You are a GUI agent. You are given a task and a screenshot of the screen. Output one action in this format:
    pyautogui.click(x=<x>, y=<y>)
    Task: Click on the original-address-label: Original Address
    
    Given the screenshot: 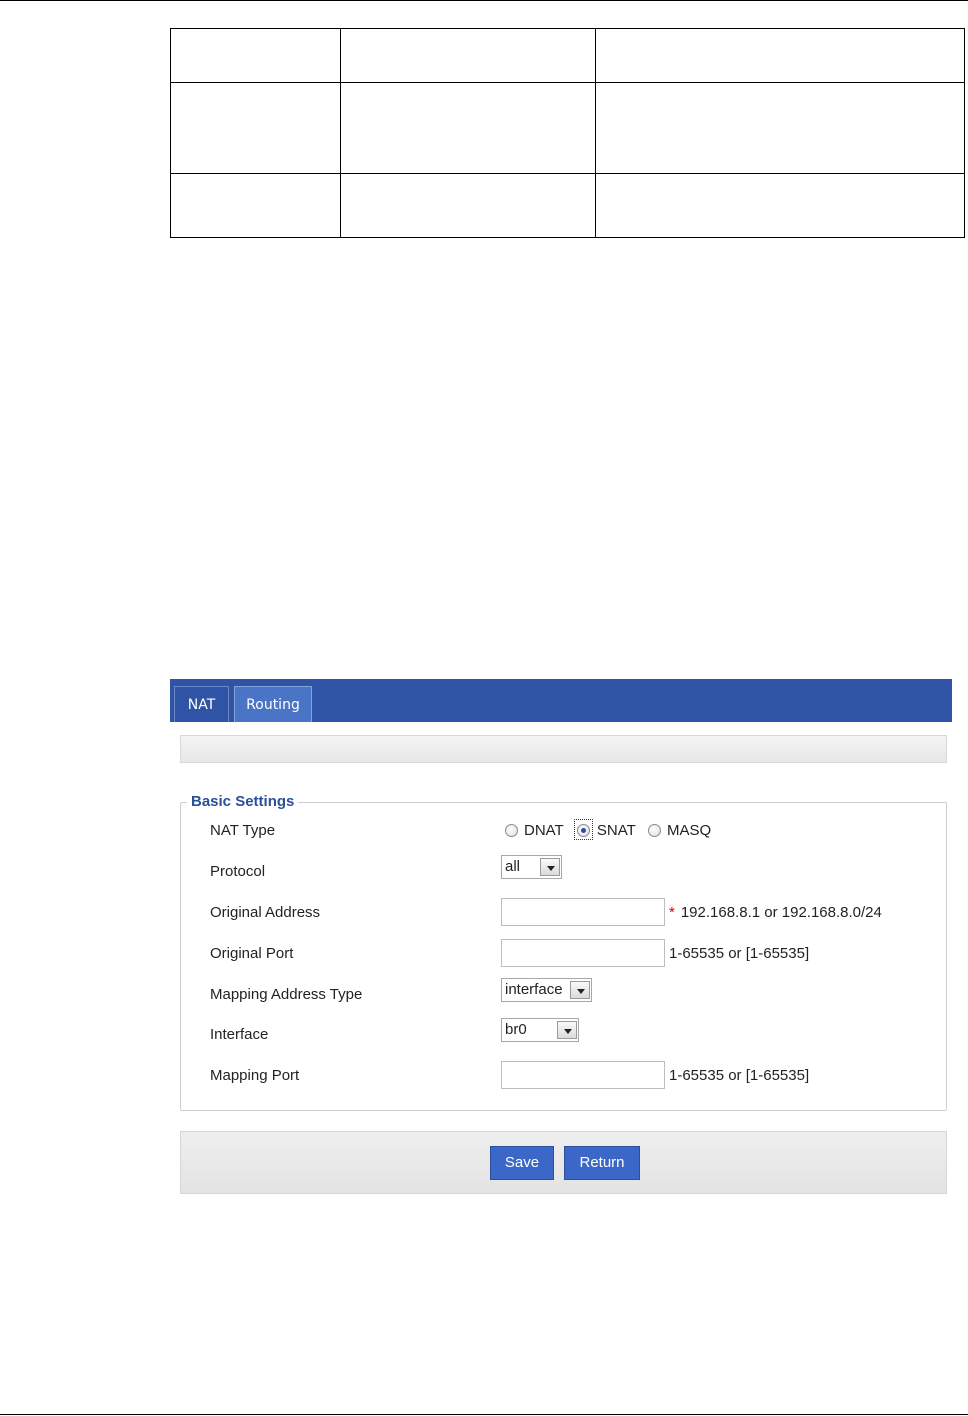 What is the action you would take?
    pyautogui.click(x=265, y=912)
    